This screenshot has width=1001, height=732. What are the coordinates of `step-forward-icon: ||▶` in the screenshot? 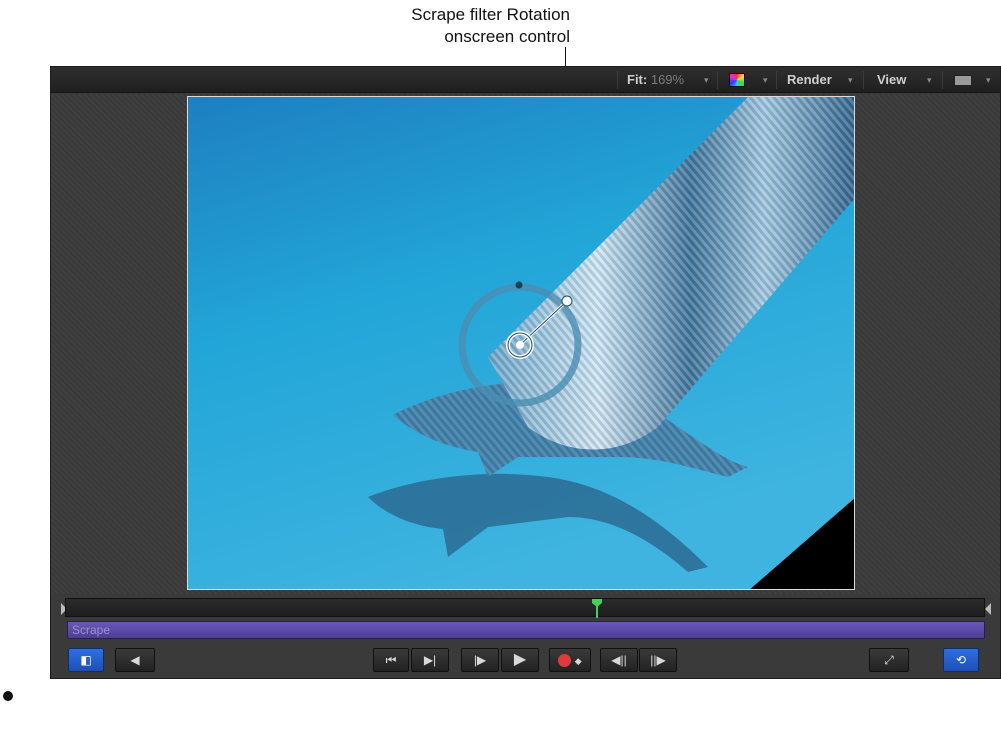 It's located at (658, 660).